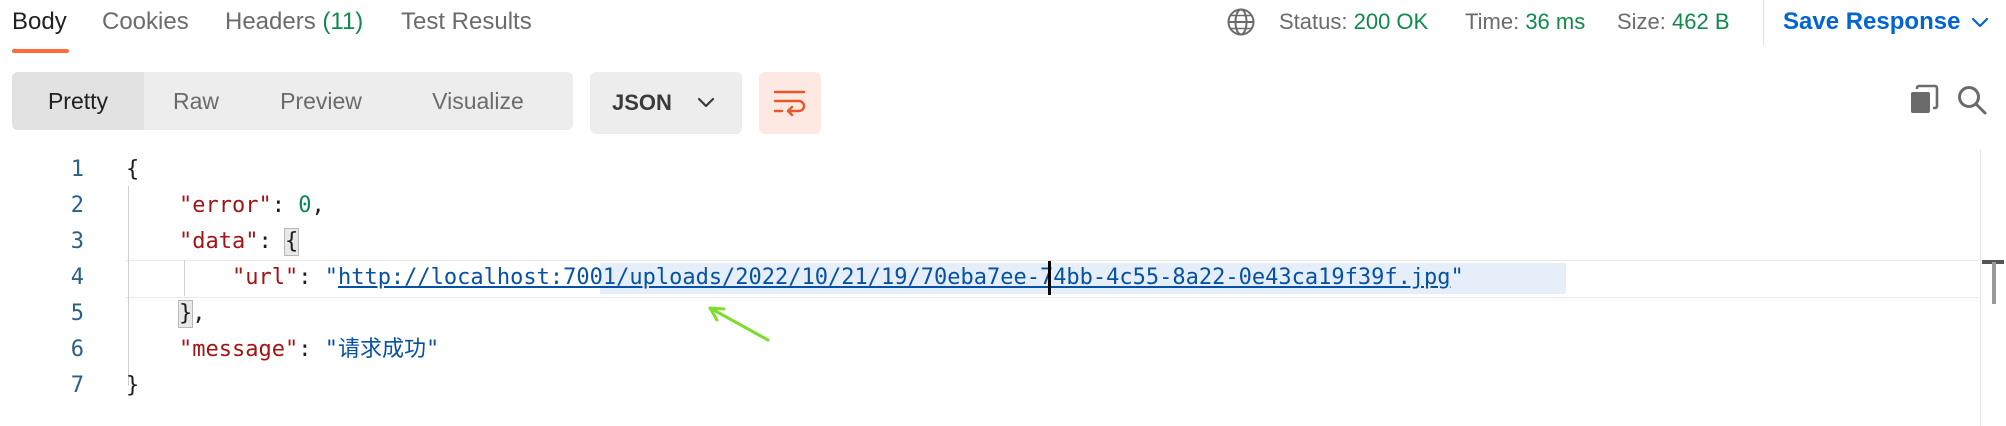 The image size is (2006, 426). What do you see at coordinates (1972, 100) in the screenshot?
I see `search-icon` at bounding box center [1972, 100].